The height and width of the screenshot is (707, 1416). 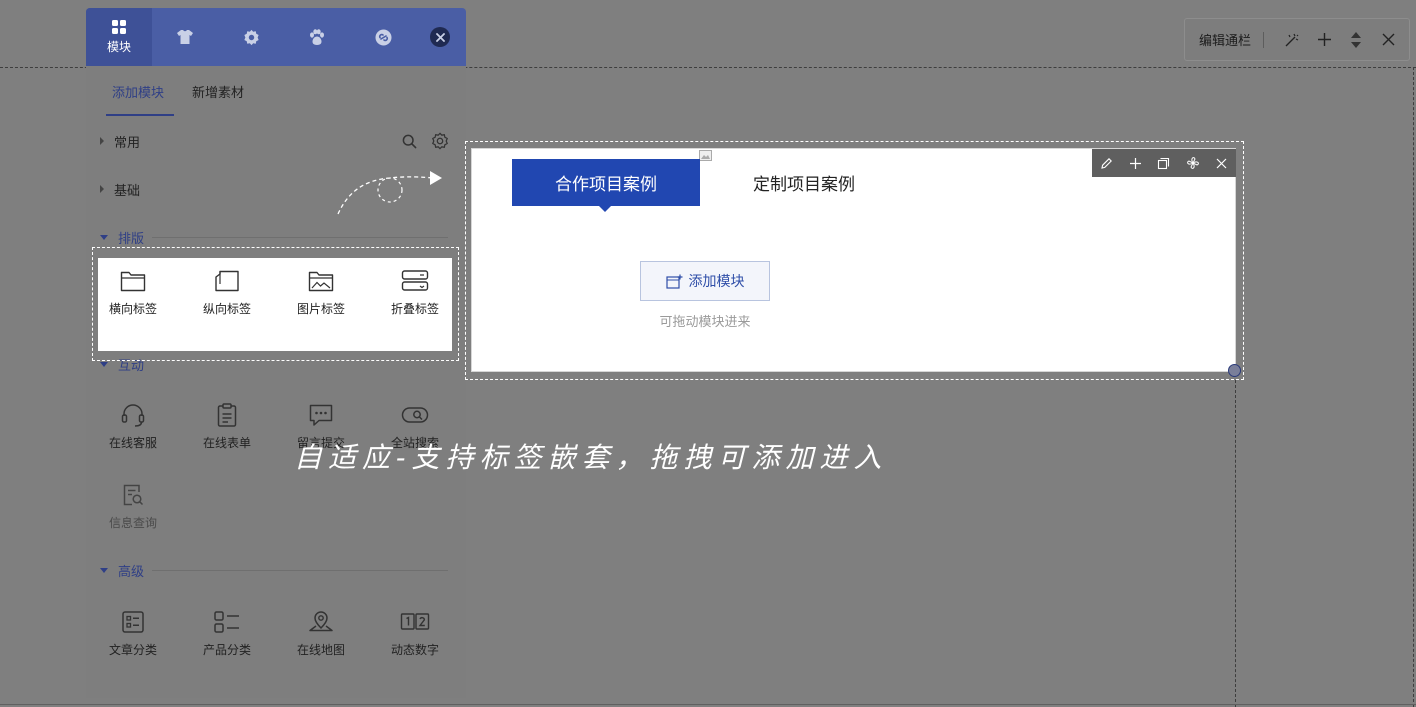 I want to click on module-image-tab: 图片标签, so click(x=321, y=297).